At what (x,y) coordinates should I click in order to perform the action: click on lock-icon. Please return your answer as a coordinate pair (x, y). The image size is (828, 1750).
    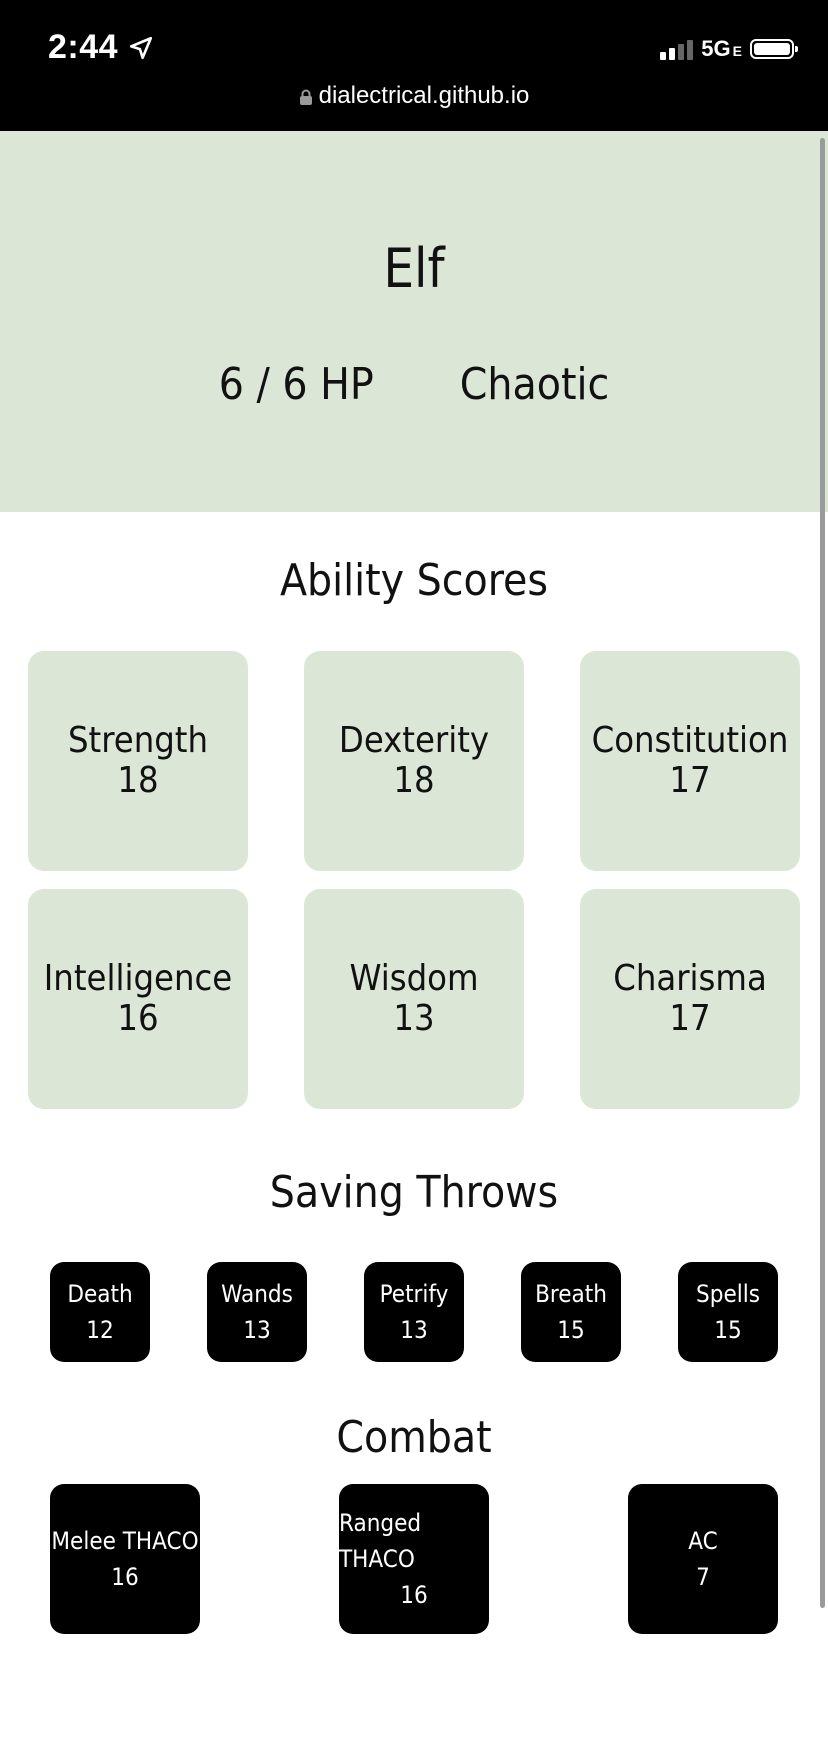
    Looking at the image, I should click on (305, 97).